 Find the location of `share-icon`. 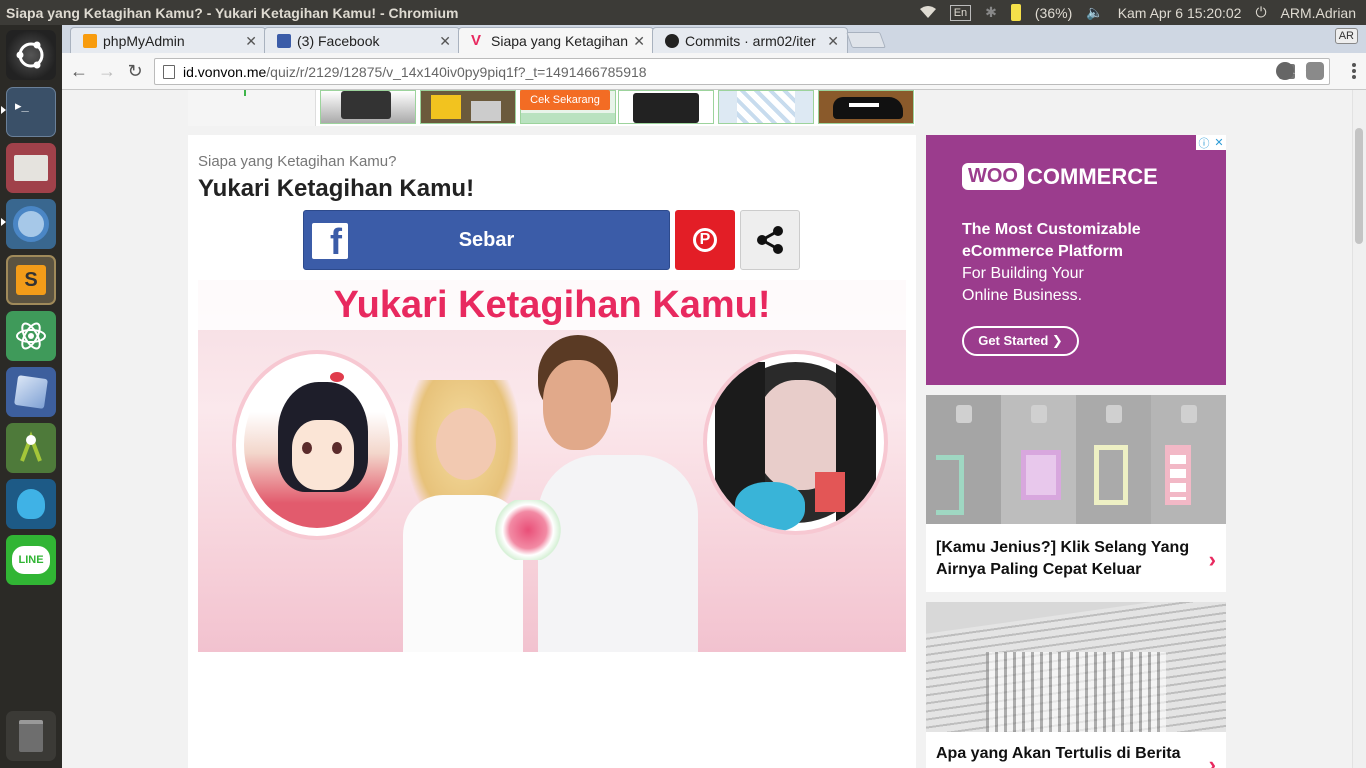

share-icon is located at coordinates (770, 240).